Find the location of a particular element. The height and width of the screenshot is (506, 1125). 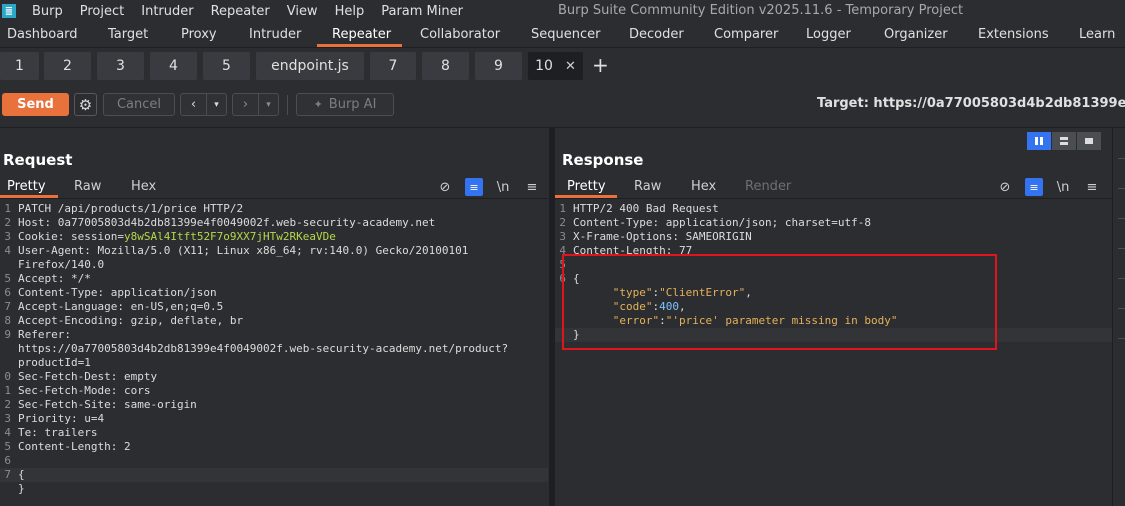

line-number: 1 is located at coordinates (7, 208).